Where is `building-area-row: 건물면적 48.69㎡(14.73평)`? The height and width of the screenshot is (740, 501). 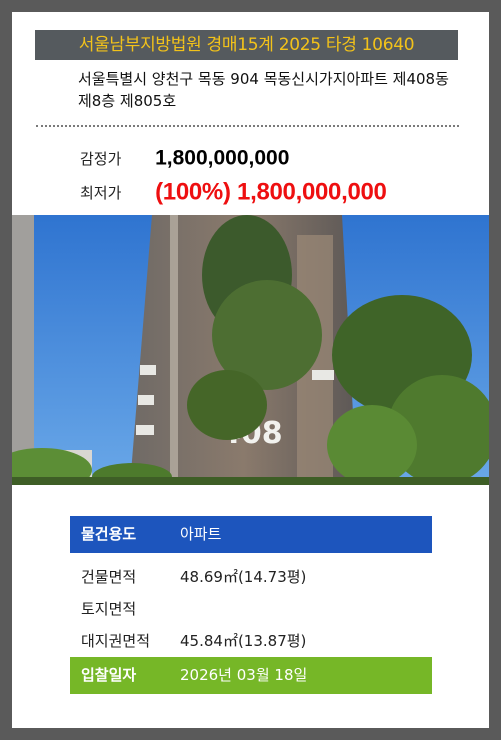
building-area-row: 건물면적 48.69㎡(14.73평) is located at coordinates (251, 577).